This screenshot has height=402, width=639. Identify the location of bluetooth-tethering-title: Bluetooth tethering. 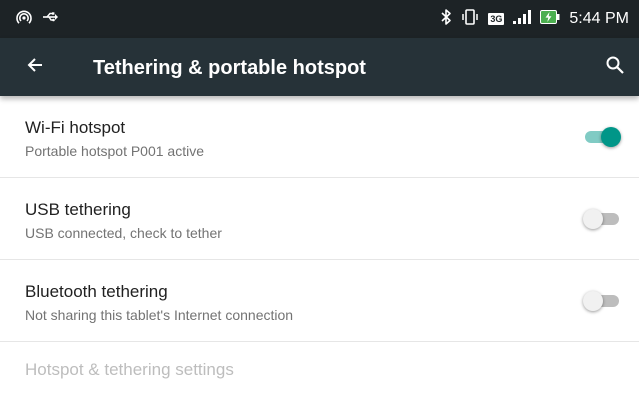
(96, 291).